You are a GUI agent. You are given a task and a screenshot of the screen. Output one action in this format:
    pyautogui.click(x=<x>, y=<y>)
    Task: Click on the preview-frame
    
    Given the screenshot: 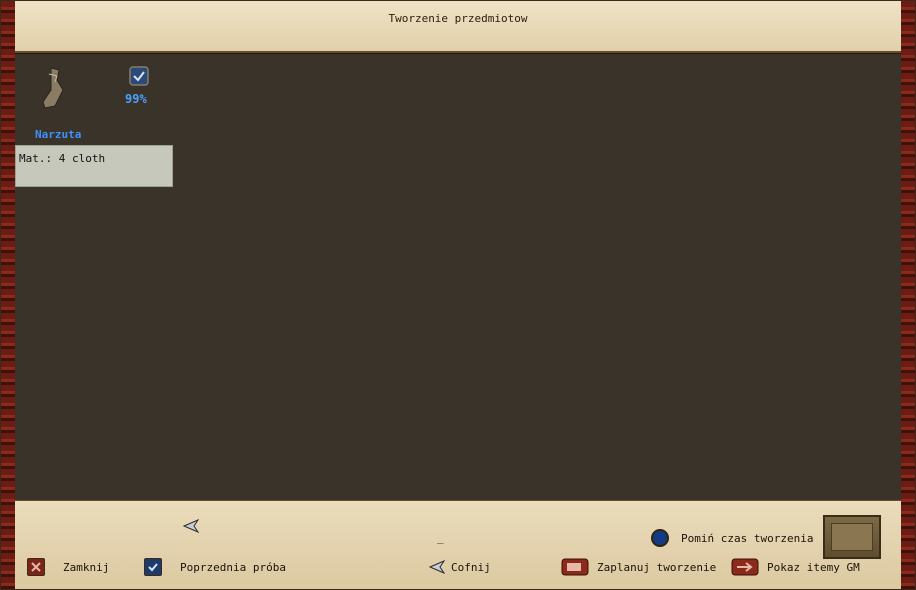 What is the action you would take?
    pyautogui.click(x=852, y=537)
    